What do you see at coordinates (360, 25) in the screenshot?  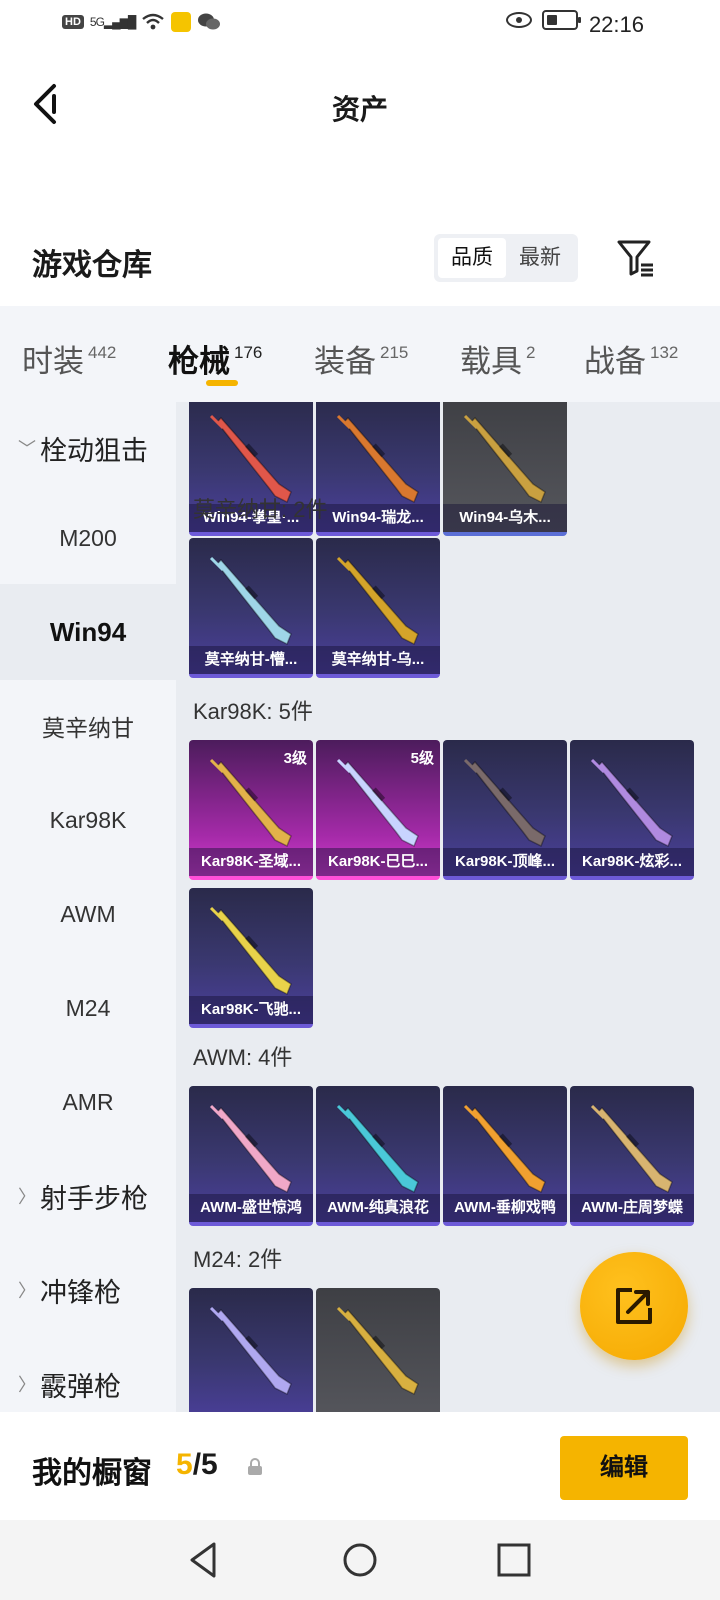 I see `status-bar: HD 5G▂▄▆█ 22:16` at bounding box center [360, 25].